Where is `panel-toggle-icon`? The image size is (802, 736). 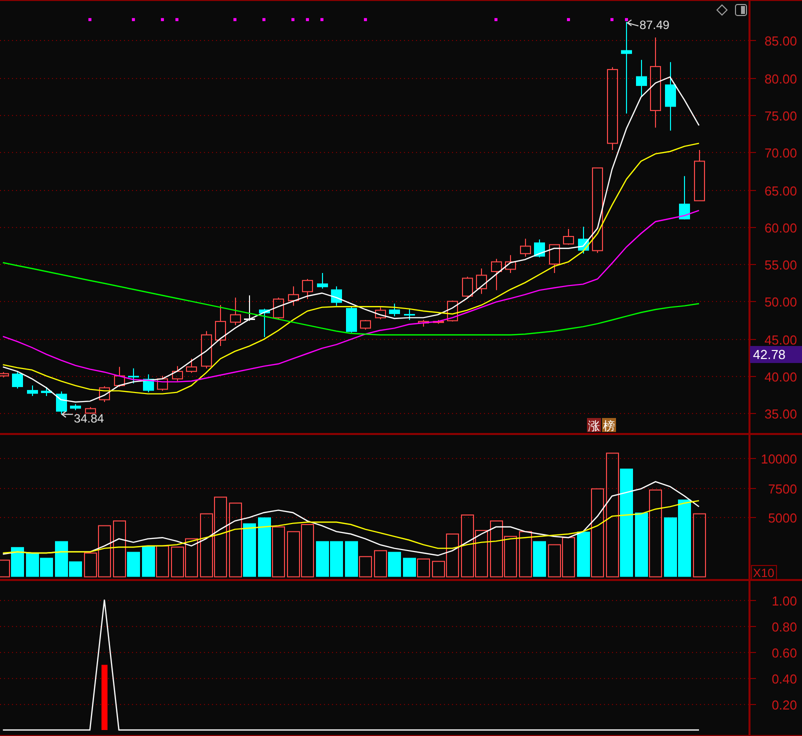 panel-toggle-icon is located at coordinates (741, 10).